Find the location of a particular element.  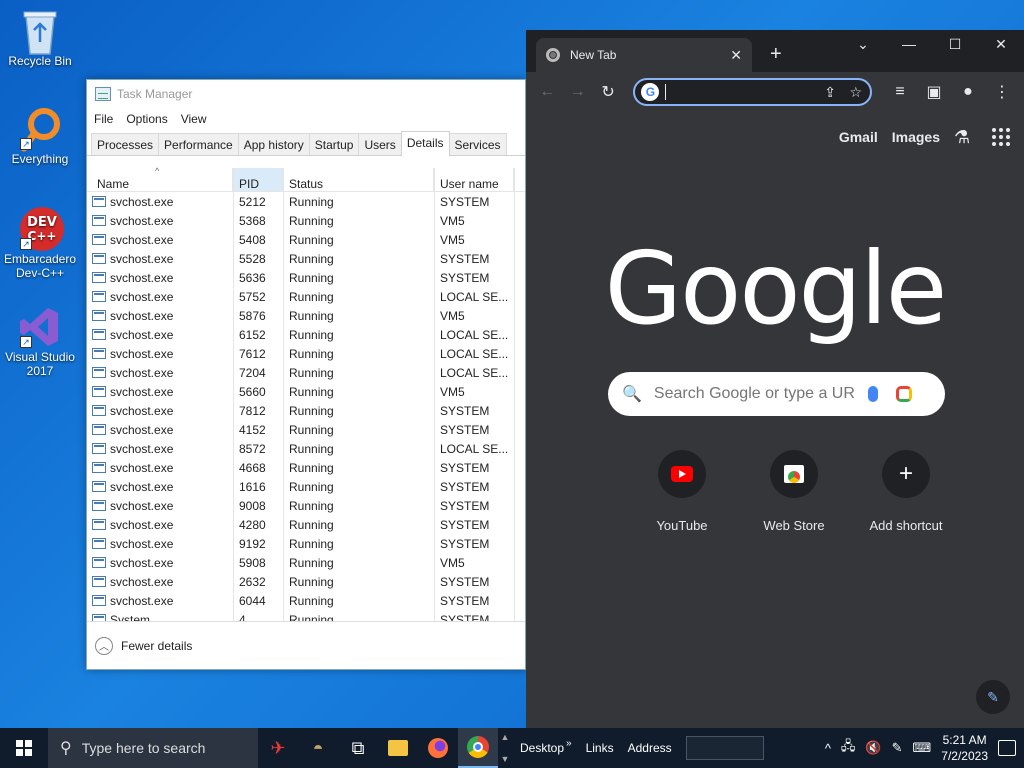

taskbar-file-explorer is located at coordinates (398, 748).